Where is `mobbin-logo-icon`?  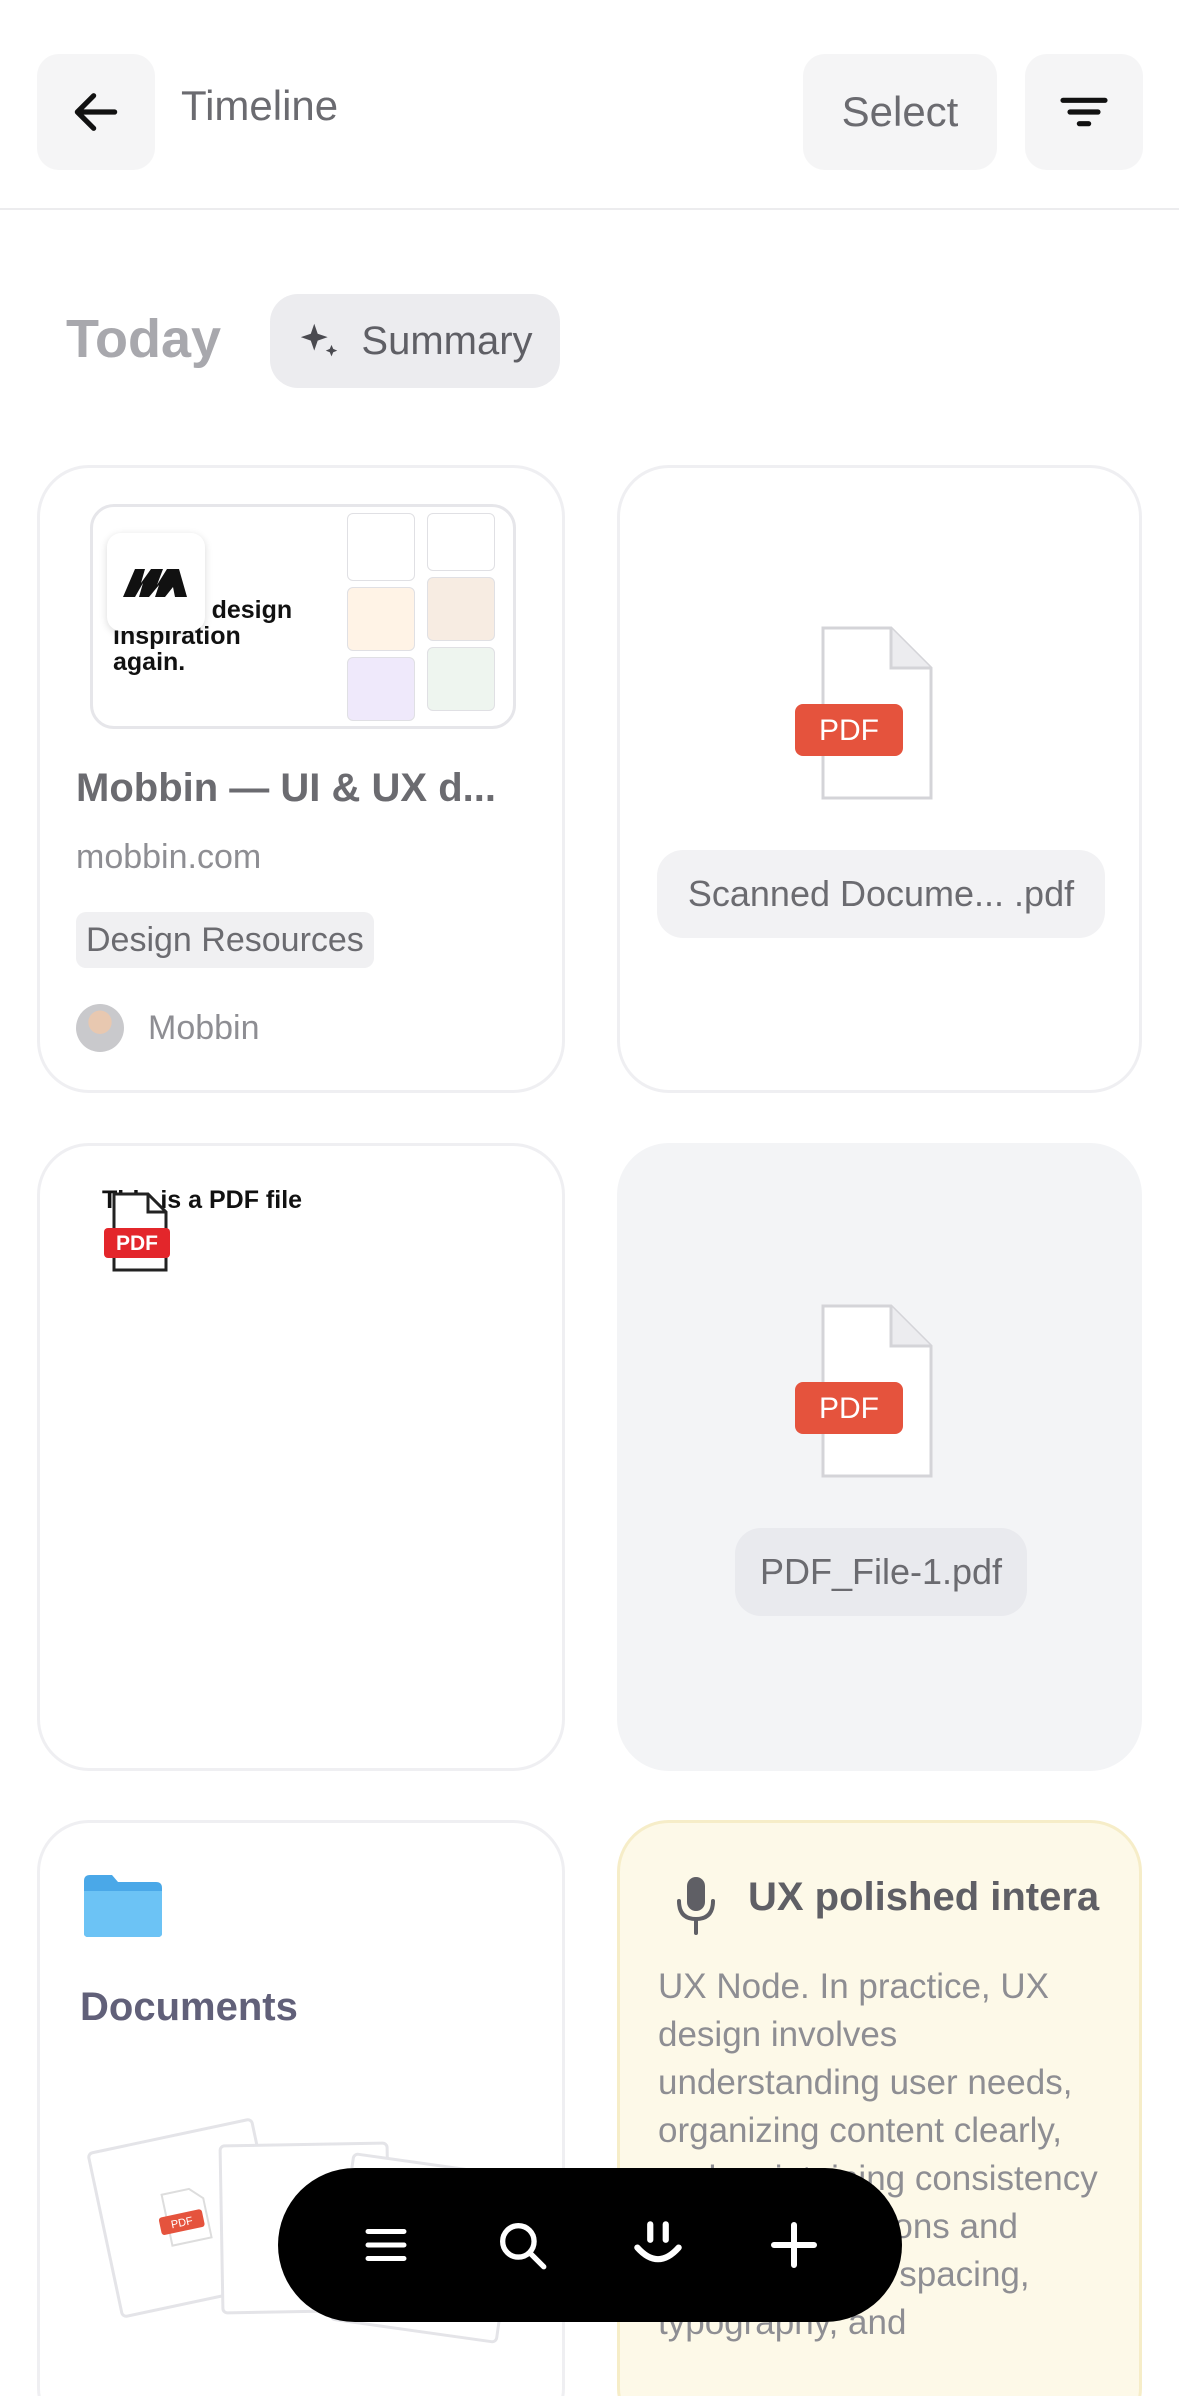 mobbin-logo-icon is located at coordinates (156, 582).